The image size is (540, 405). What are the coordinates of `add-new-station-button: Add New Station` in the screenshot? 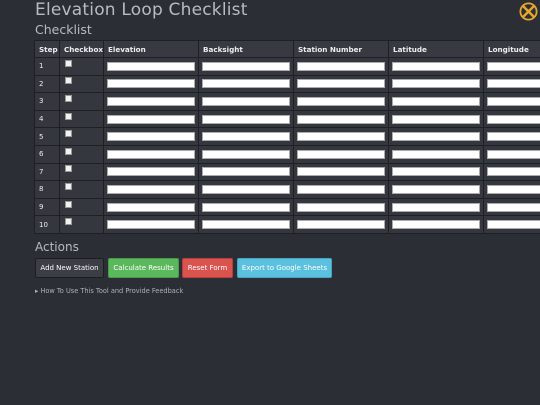 It's located at (69, 268).